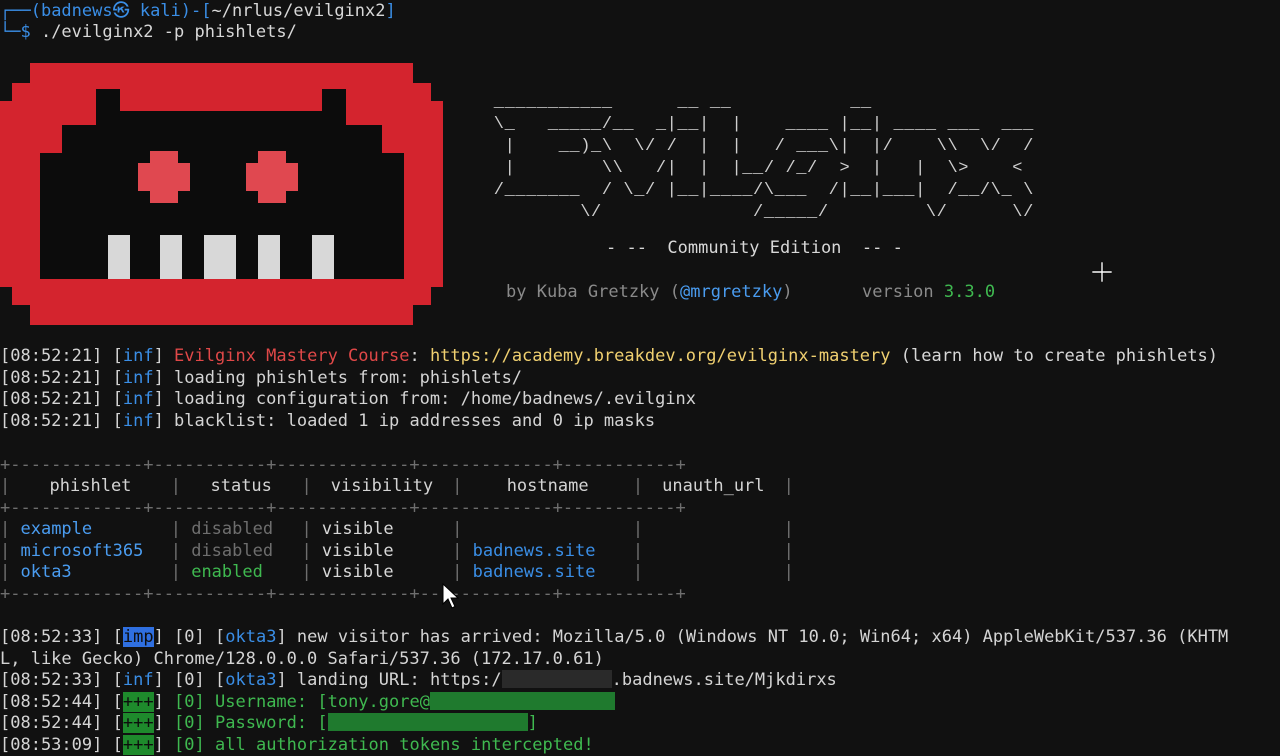  Describe the element at coordinates (241, 486) in the screenshot. I see `col-status: status` at that location.